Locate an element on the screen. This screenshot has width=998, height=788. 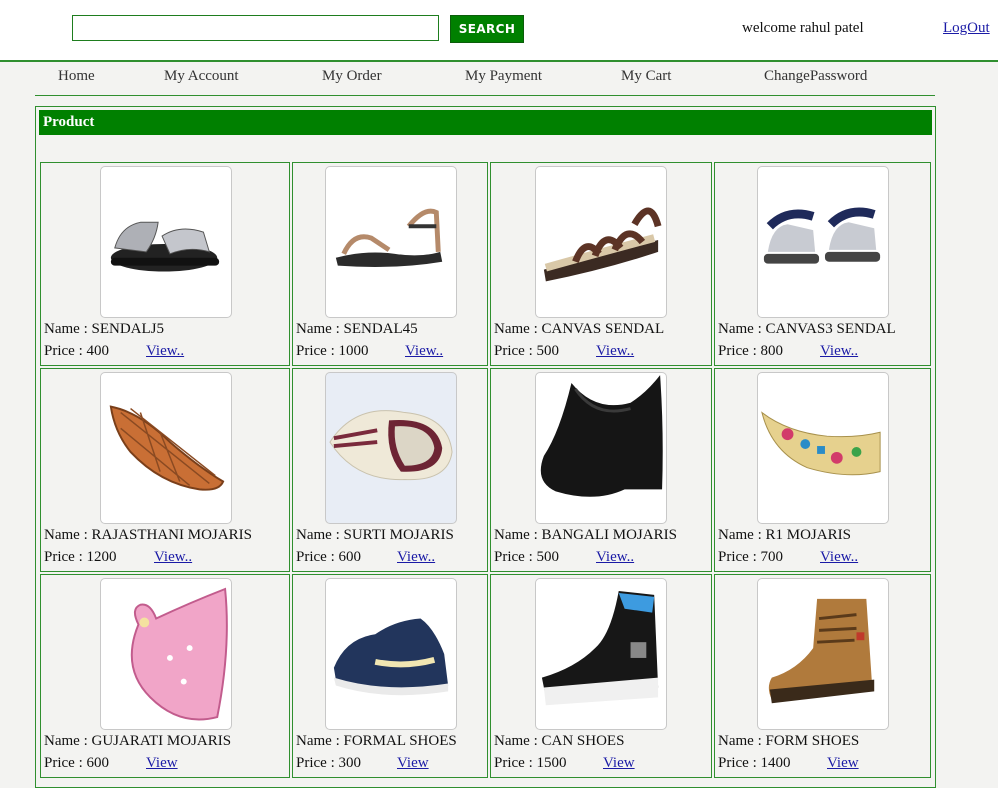
product-card: Name : CANVAS SENDAL Price : 500 View.. is located at coordinates (601, 264).